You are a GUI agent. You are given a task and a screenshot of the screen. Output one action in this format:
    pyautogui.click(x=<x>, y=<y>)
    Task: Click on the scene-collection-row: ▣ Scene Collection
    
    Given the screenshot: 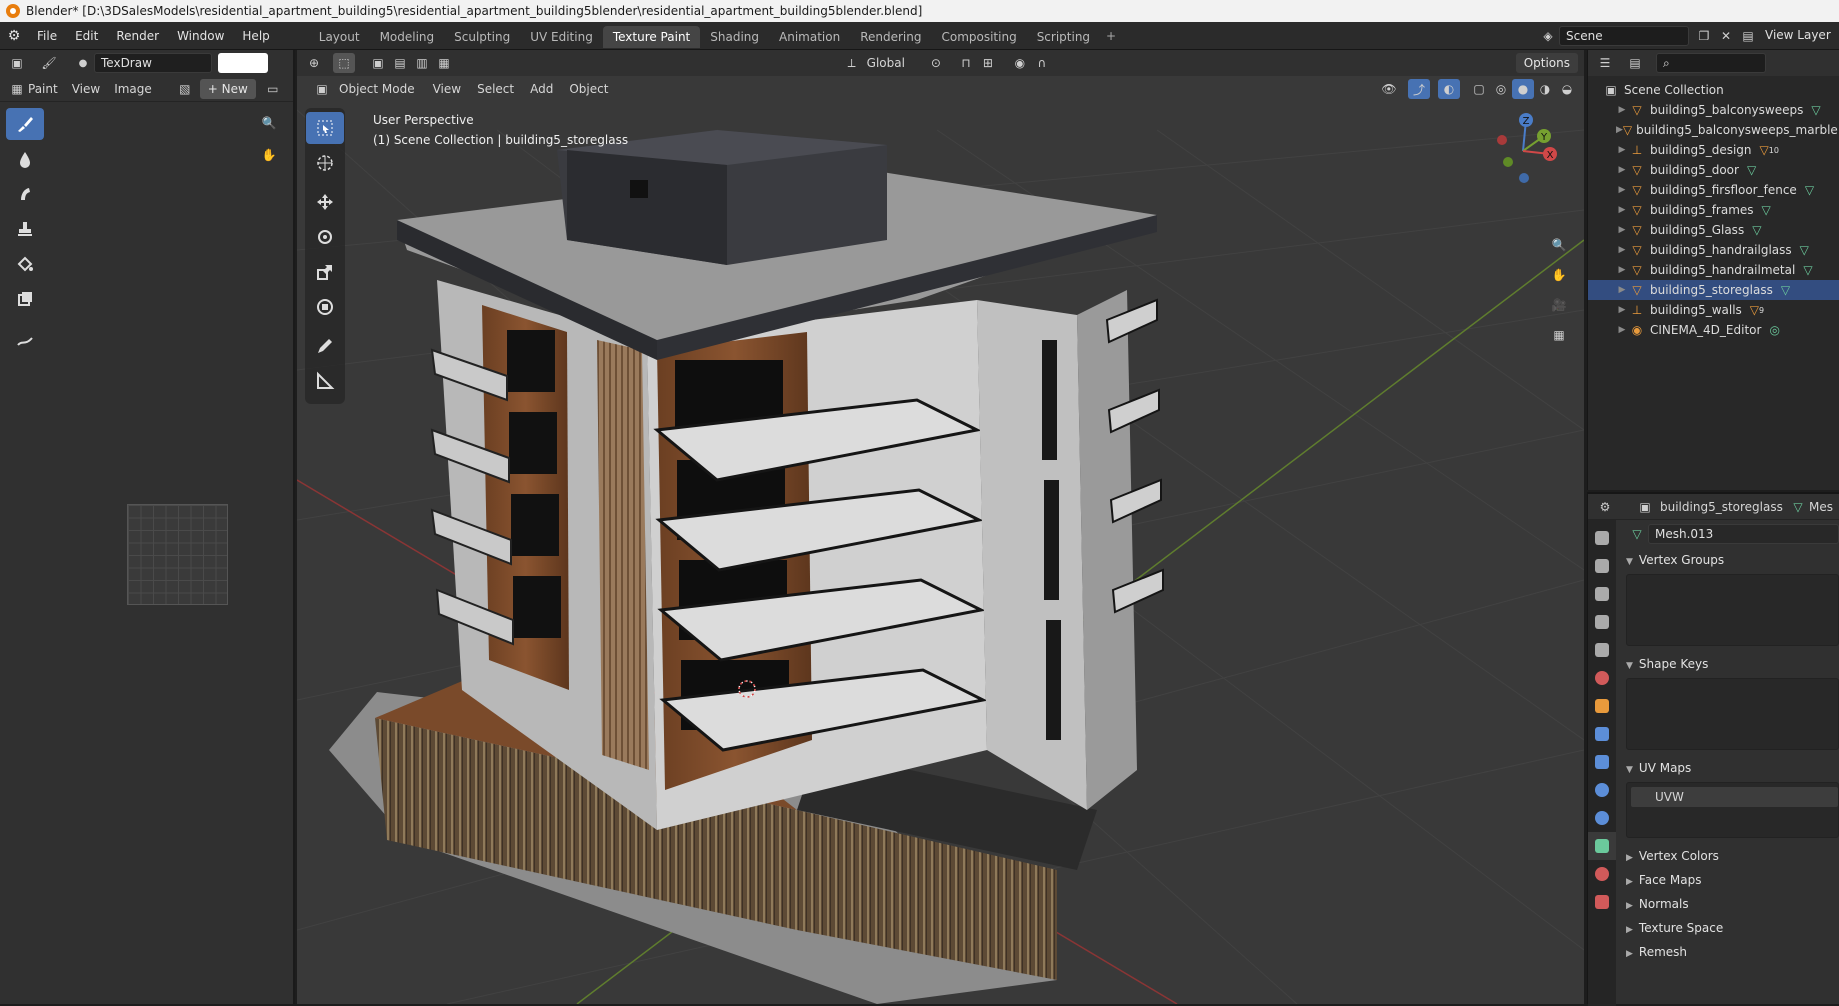 What is the action you would take?
    pyautogui.click(x=1713, y=90)
    